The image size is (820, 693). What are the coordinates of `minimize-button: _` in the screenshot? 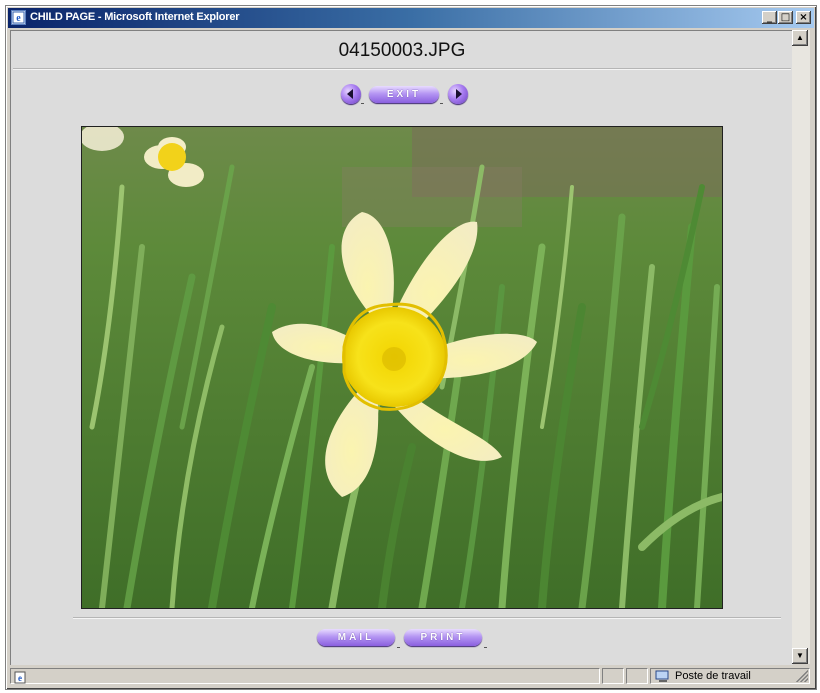 It's located at (769, 17).